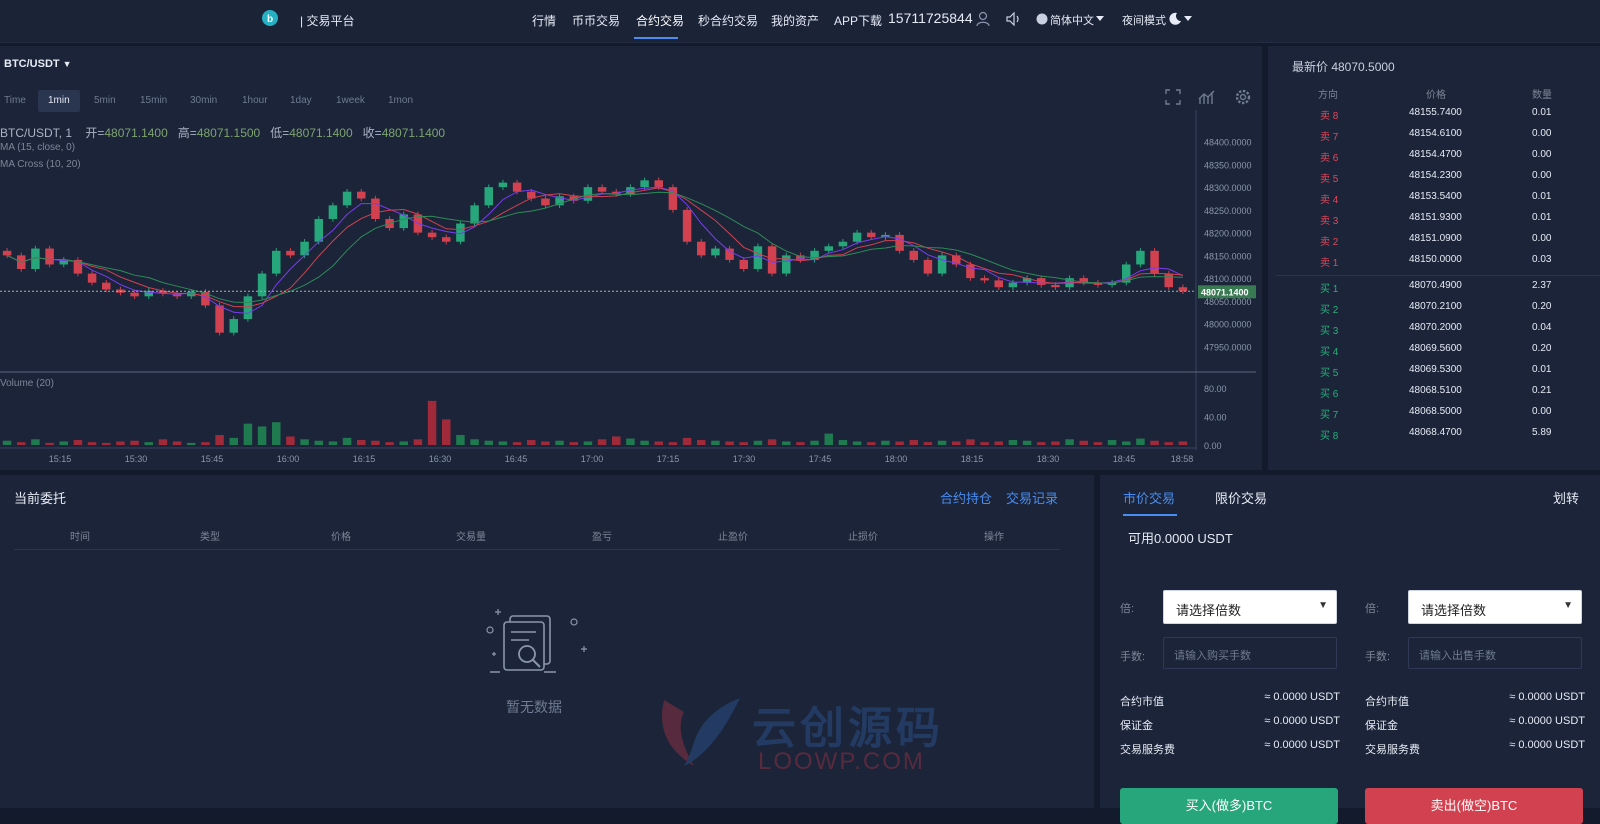  I want to click on sell-contract-value: ≈ 0.0000 USDT, so click(1547, 697).